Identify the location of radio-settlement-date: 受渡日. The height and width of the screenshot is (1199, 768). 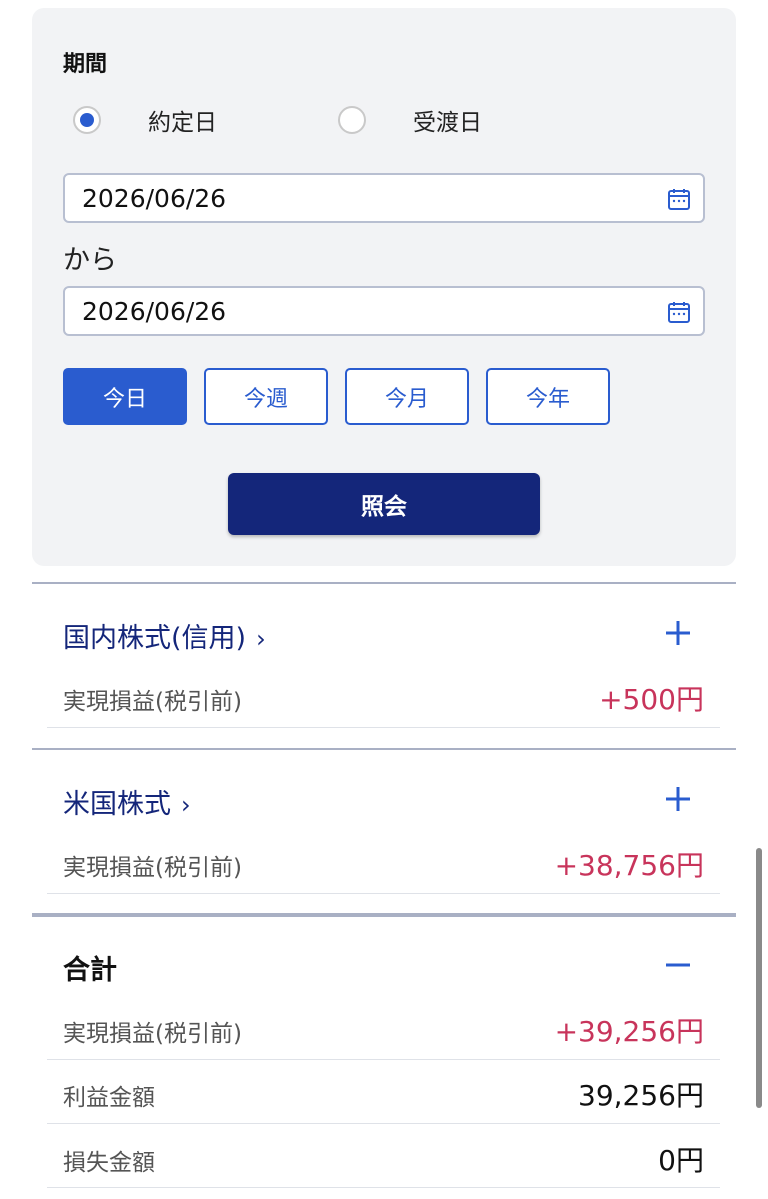
(410, 120).